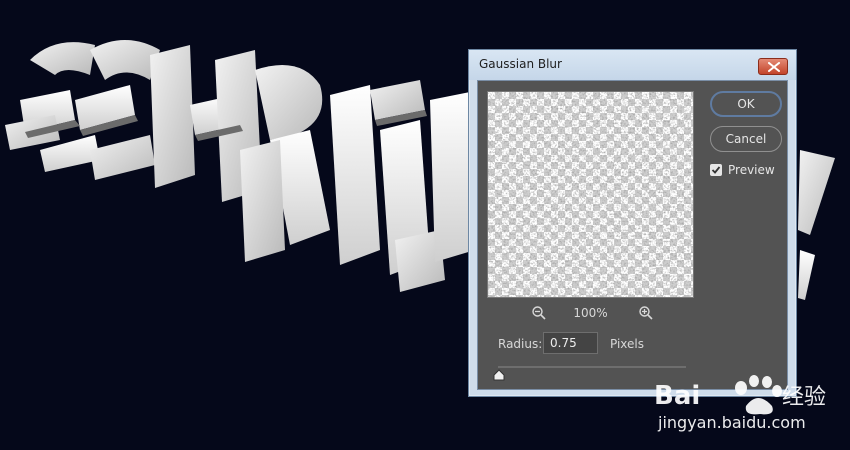  I want to click on close-button, so click(773, 66).